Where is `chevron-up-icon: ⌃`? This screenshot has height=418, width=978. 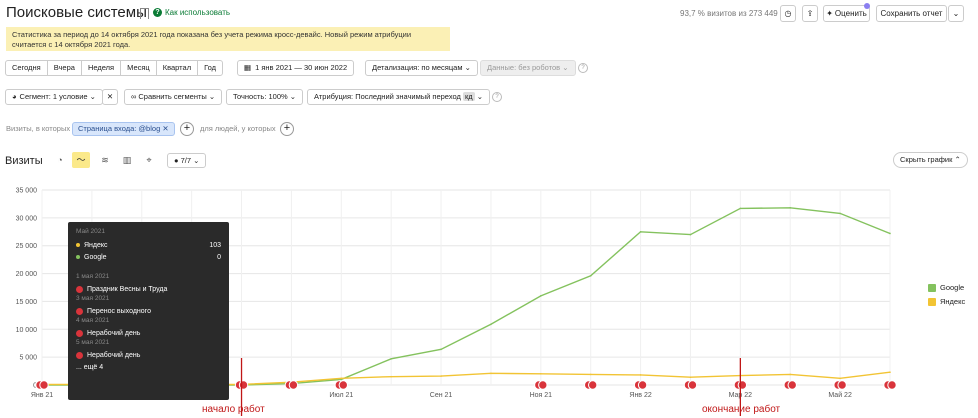
chevron-up-icon: ⌃ is located at coordinates (957, 159).